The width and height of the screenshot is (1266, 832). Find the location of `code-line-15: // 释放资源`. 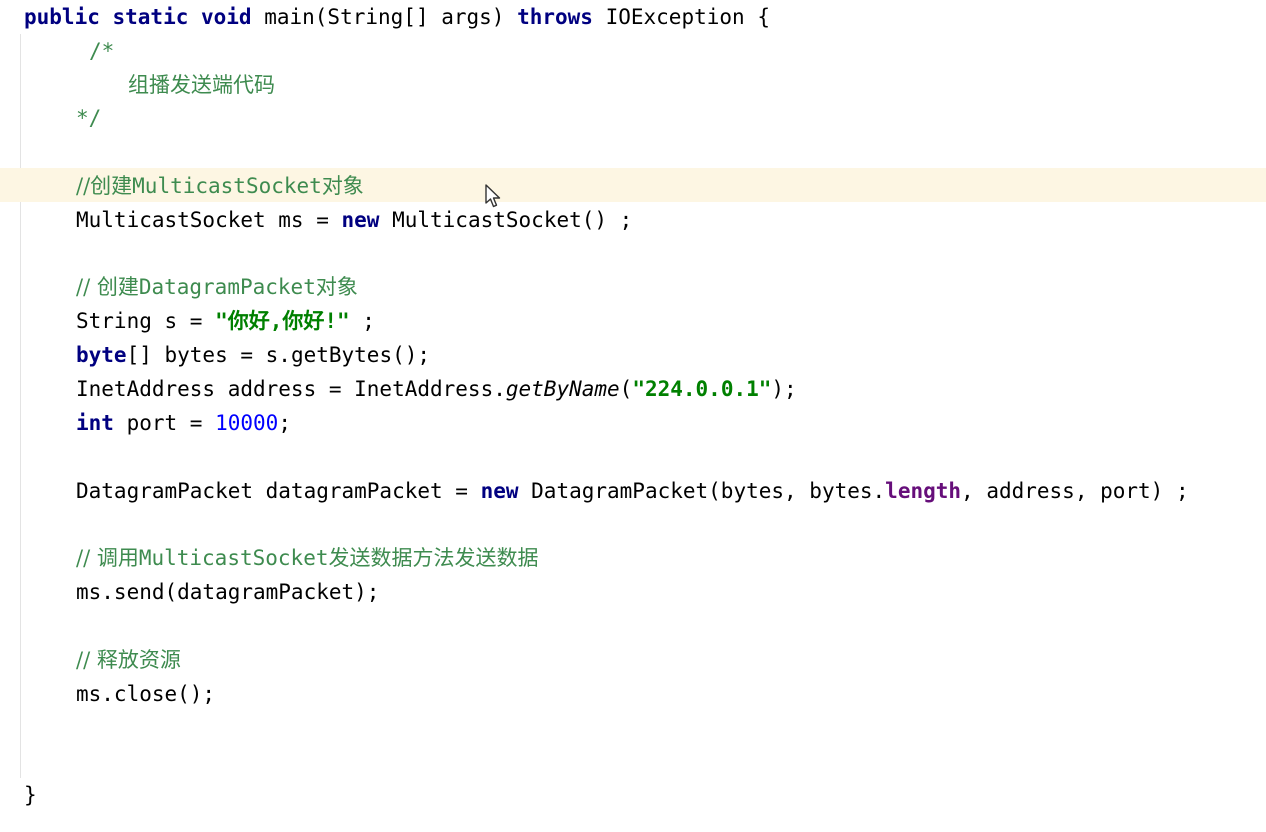

code-line-15: // 释放资源 is located at coordinates (128, 660).